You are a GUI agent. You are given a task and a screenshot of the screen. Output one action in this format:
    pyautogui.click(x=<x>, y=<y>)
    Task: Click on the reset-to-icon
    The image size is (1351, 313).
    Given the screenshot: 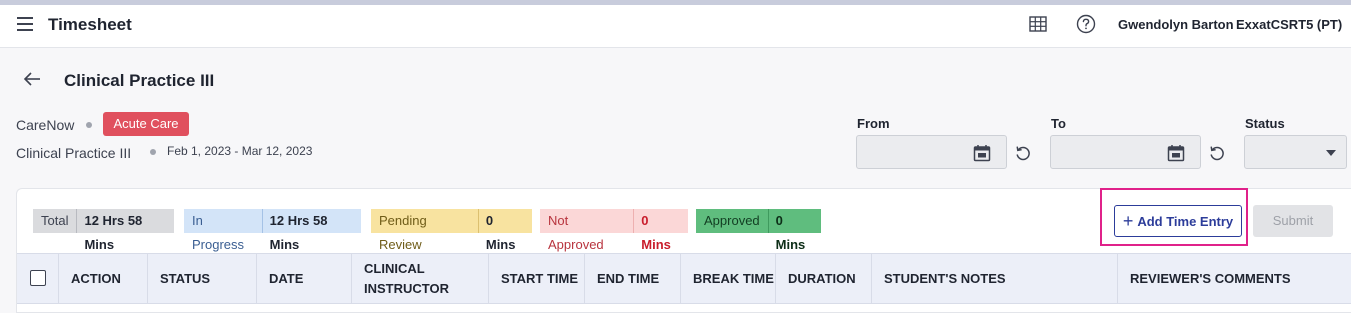 What is the action you would take?
    pyautogui.click(x=1217, y=153)
    